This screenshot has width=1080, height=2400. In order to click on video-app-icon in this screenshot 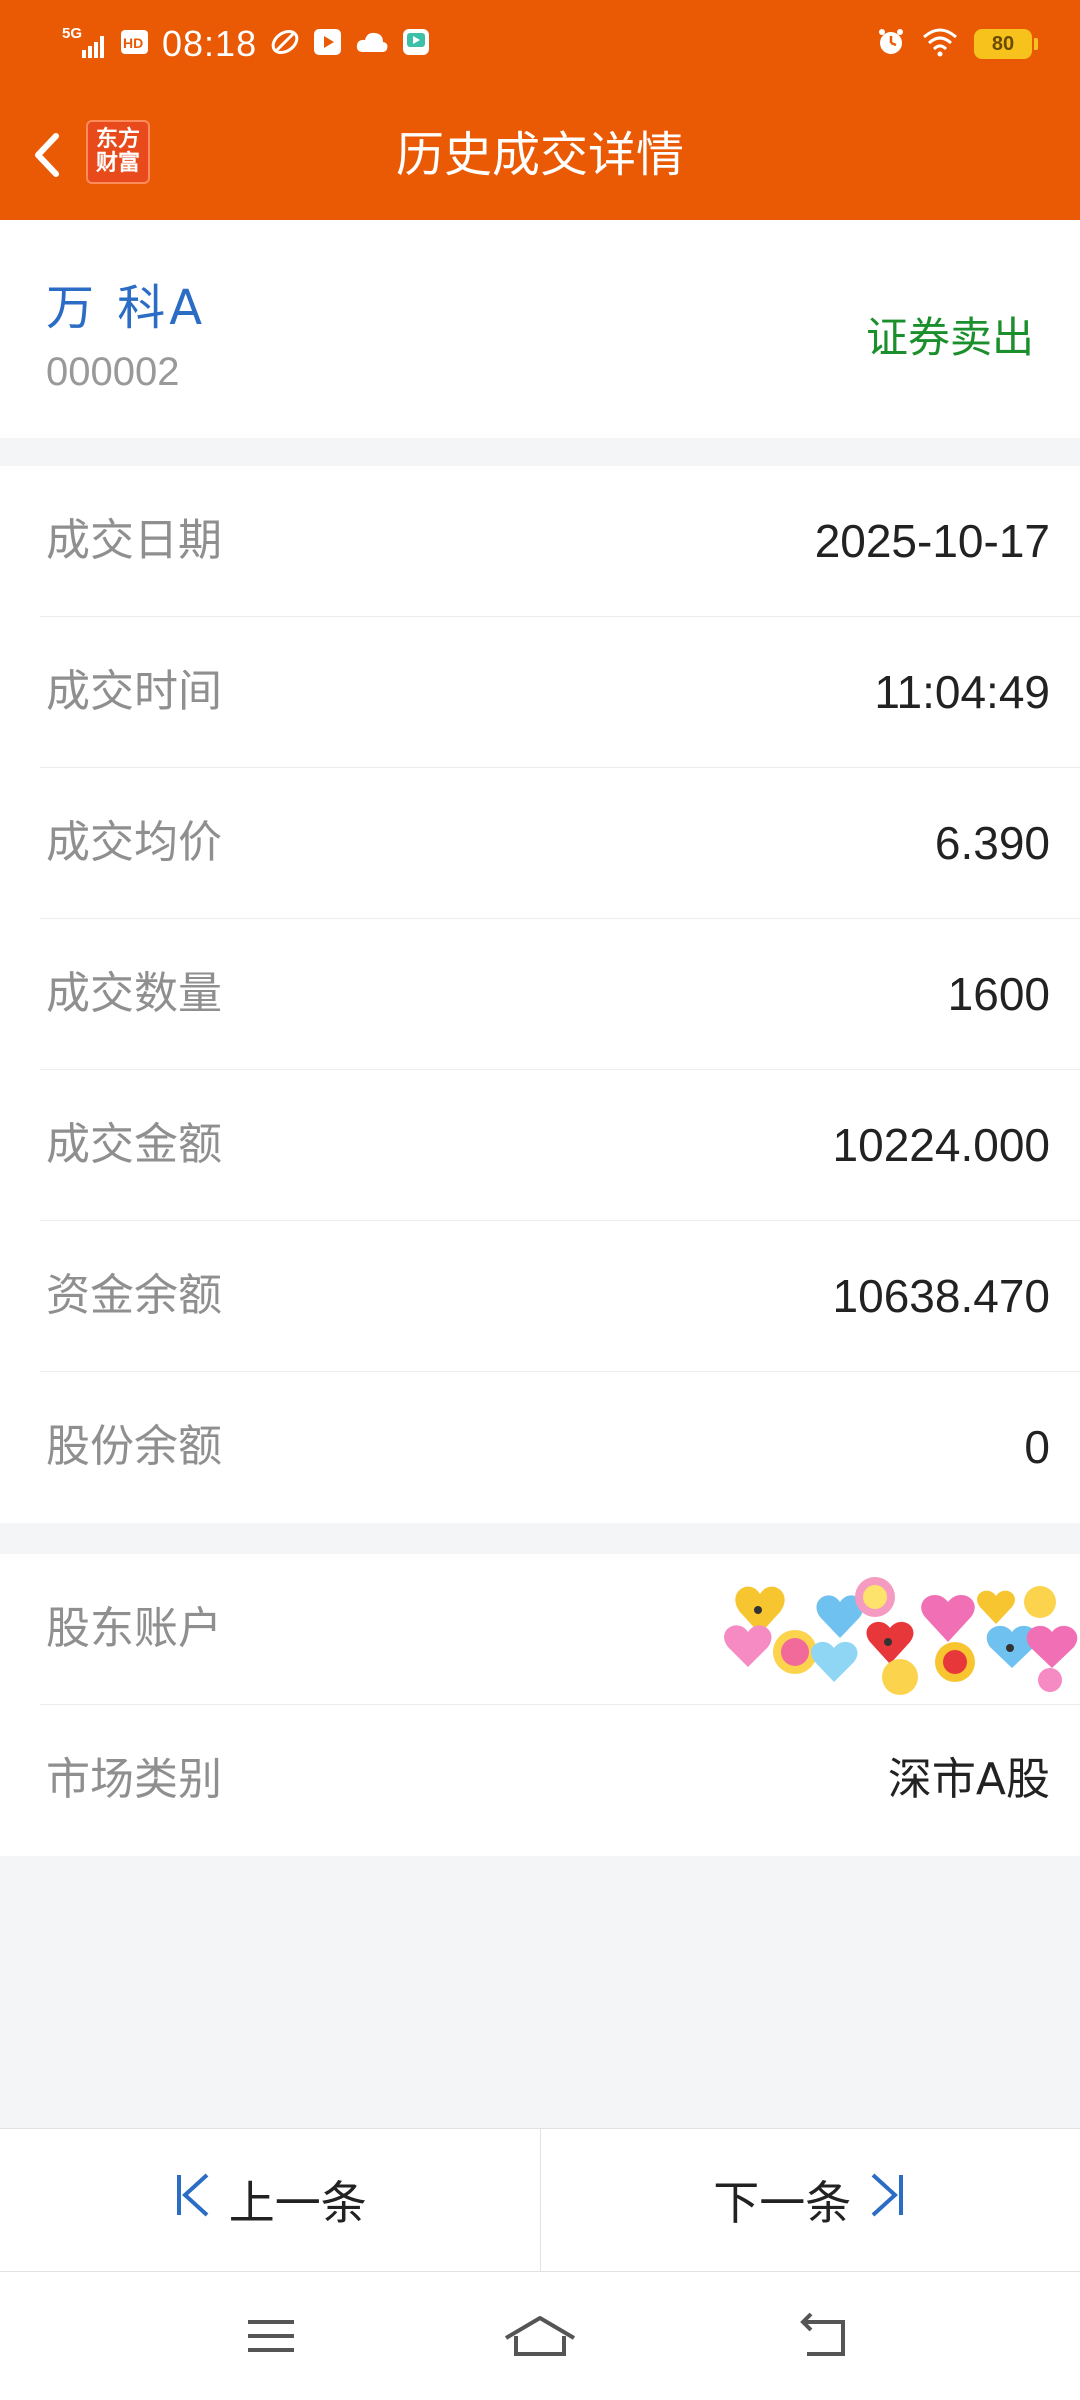, I will do `click(328, 44)`.